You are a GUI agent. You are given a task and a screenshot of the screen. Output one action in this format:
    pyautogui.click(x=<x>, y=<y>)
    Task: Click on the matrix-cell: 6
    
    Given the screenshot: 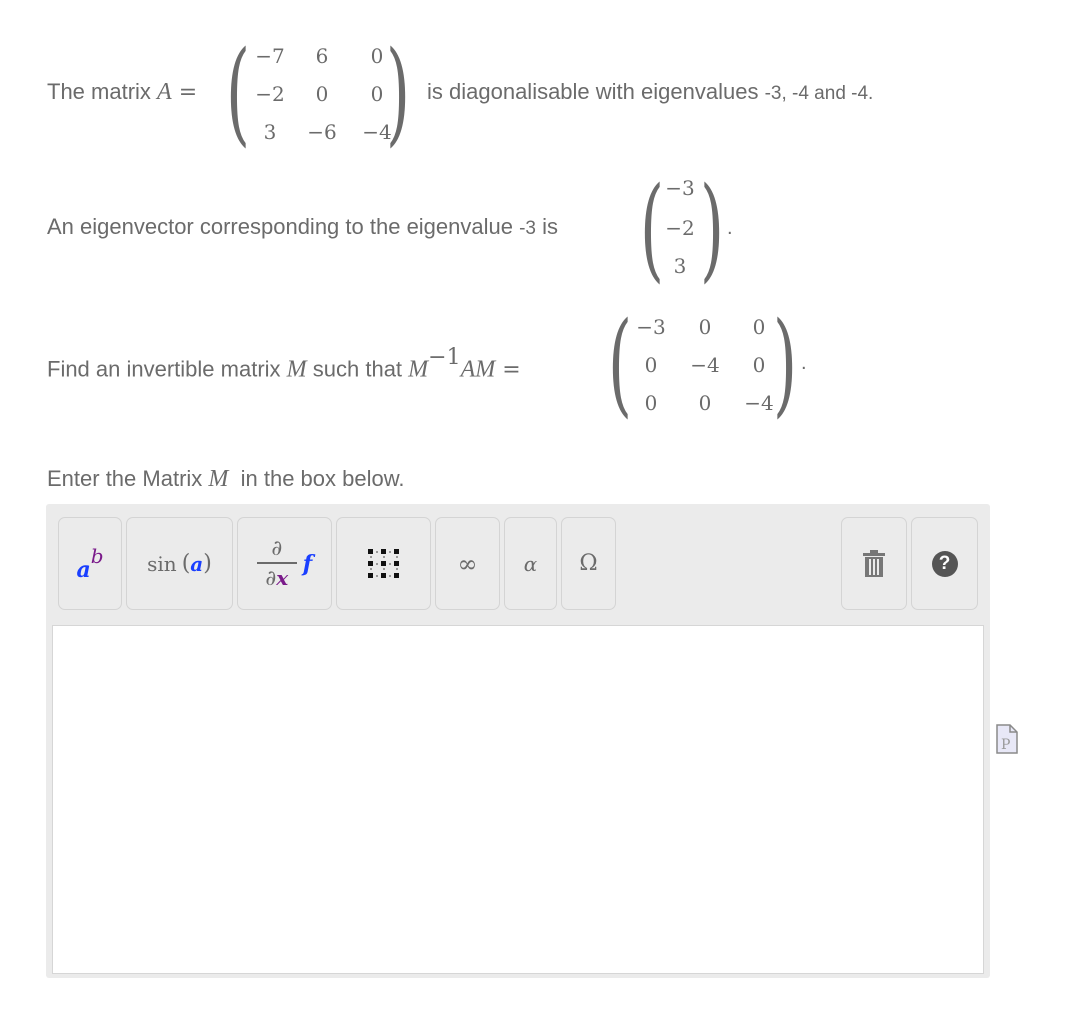 What is the action you would take?
    pyautogui.click(x=322, y=56)
    